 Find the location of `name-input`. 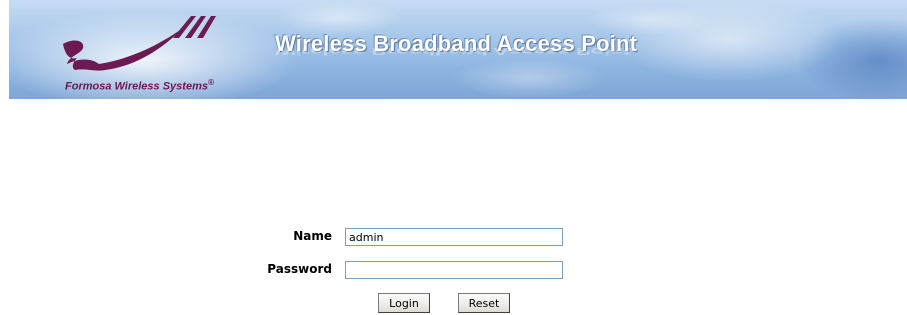

name-input is located at coordinates (454, 237).